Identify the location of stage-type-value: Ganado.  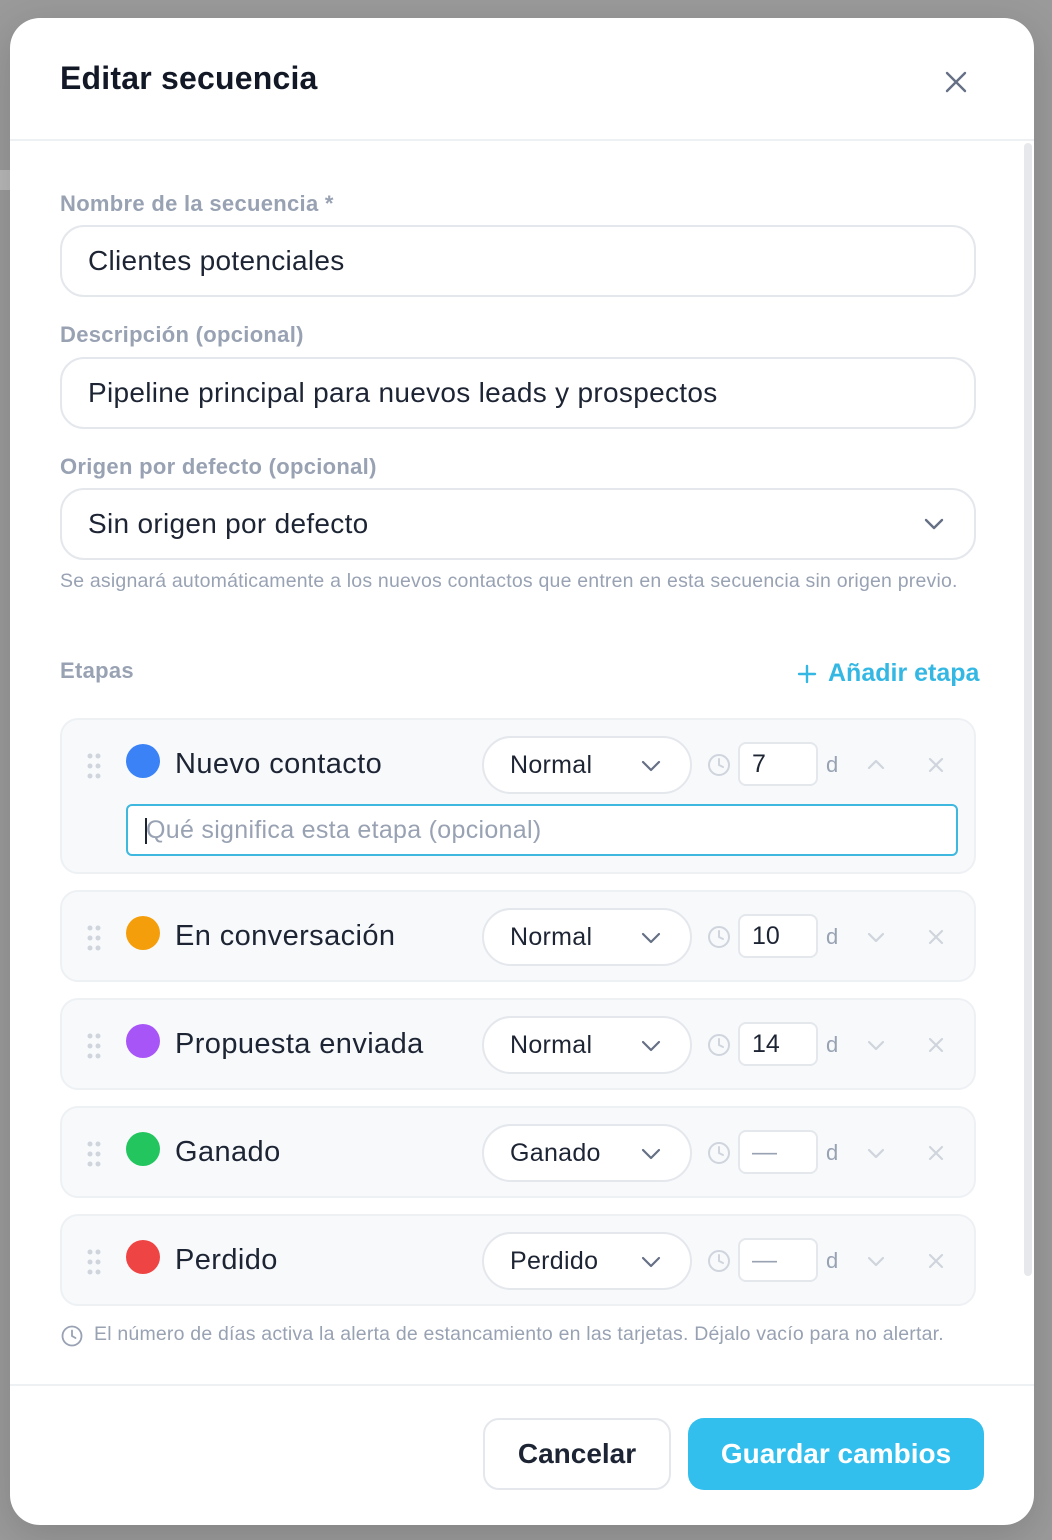
(555, 1152).